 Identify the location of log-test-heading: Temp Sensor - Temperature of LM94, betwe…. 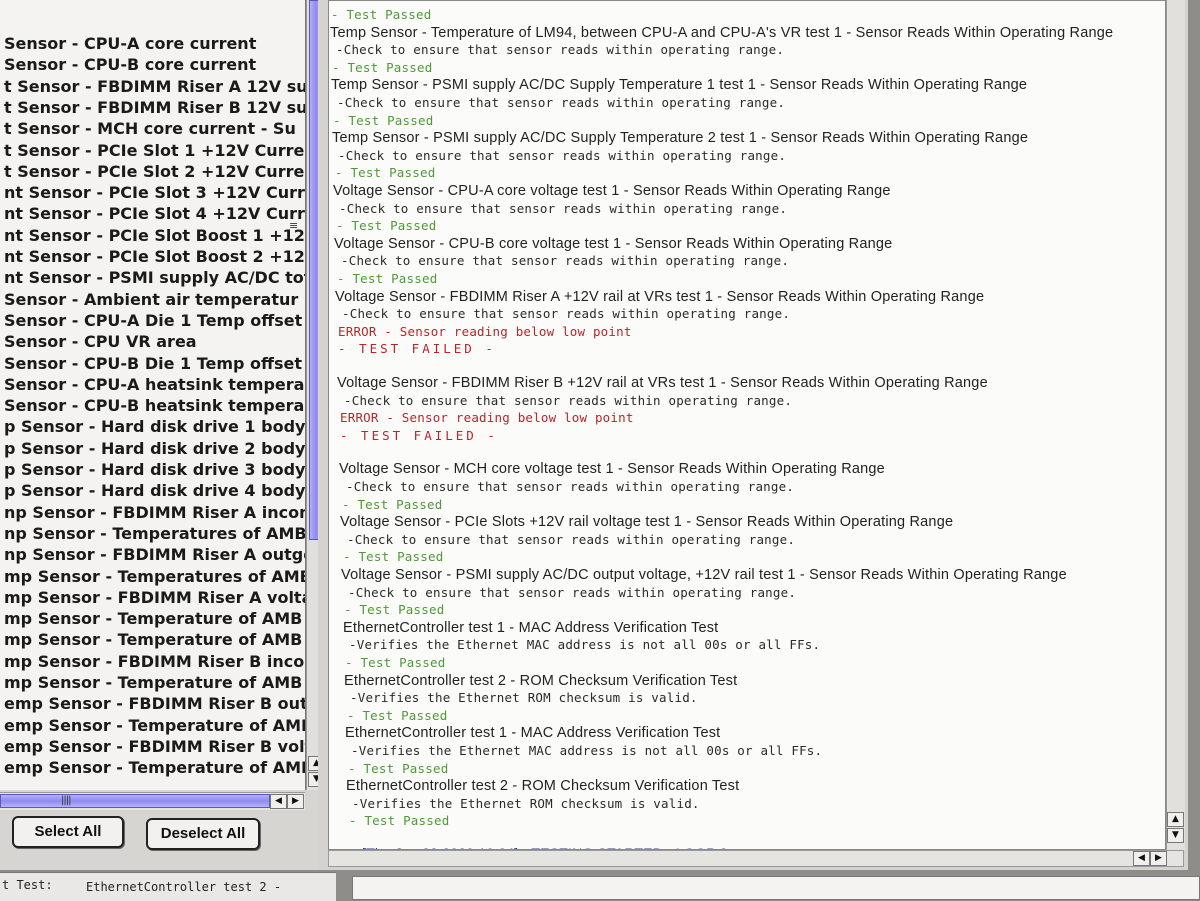
(722, 32).